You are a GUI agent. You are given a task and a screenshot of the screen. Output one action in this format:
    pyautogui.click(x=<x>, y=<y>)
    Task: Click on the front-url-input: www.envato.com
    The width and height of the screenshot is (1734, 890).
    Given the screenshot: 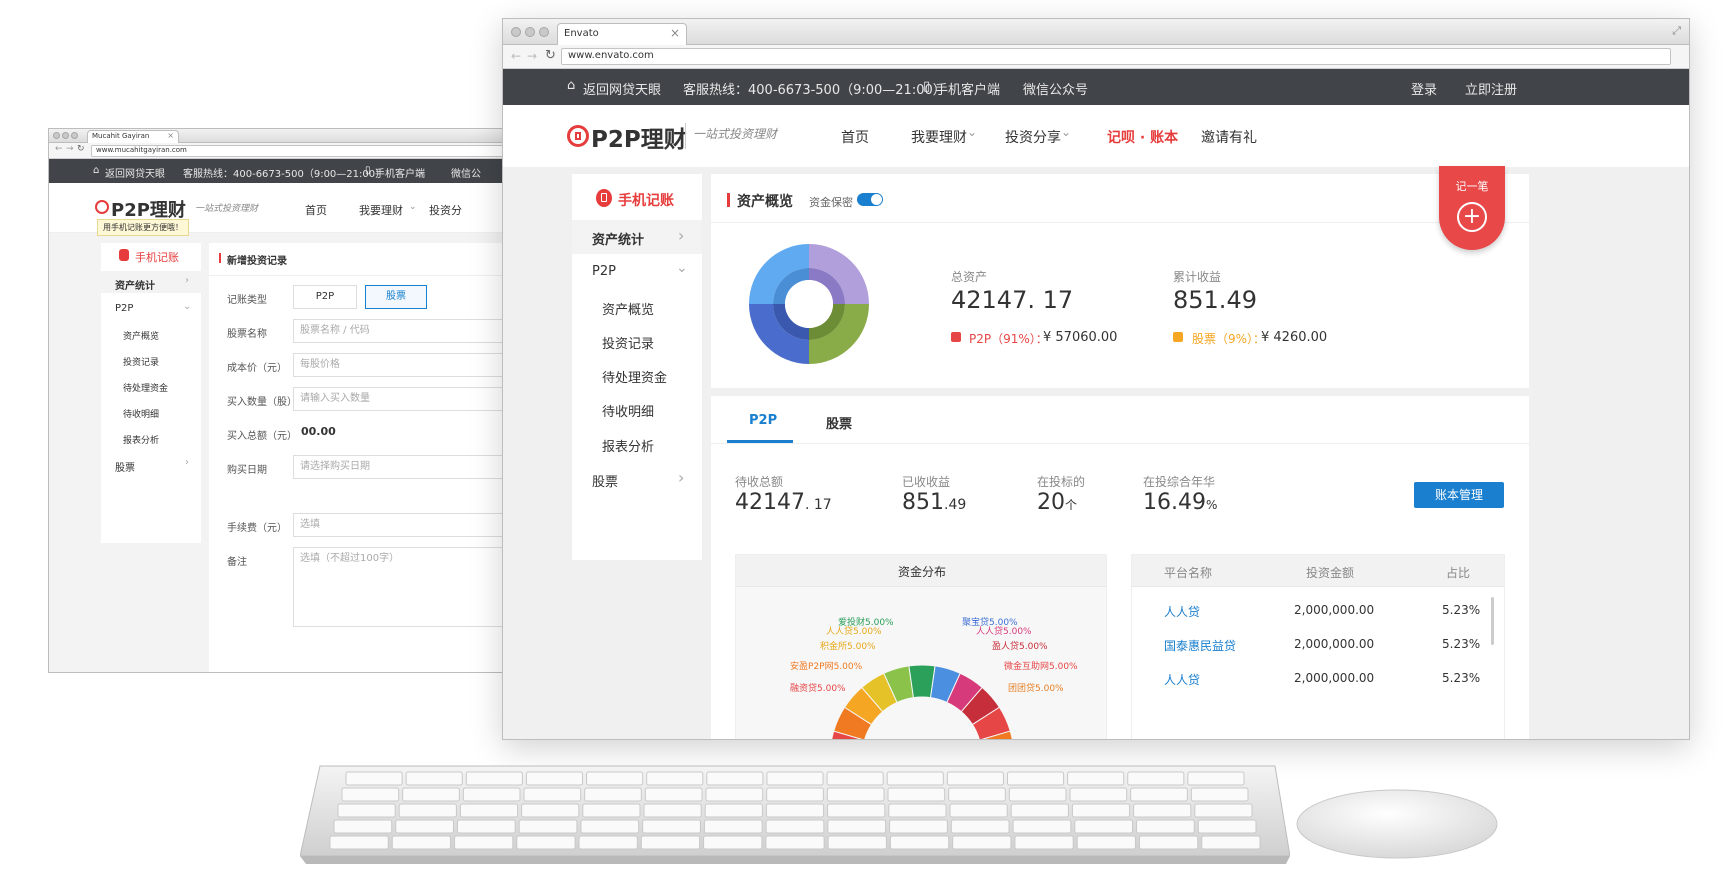 What is the action you would take?
    pyautogui.click(x=1116, y=56)
    